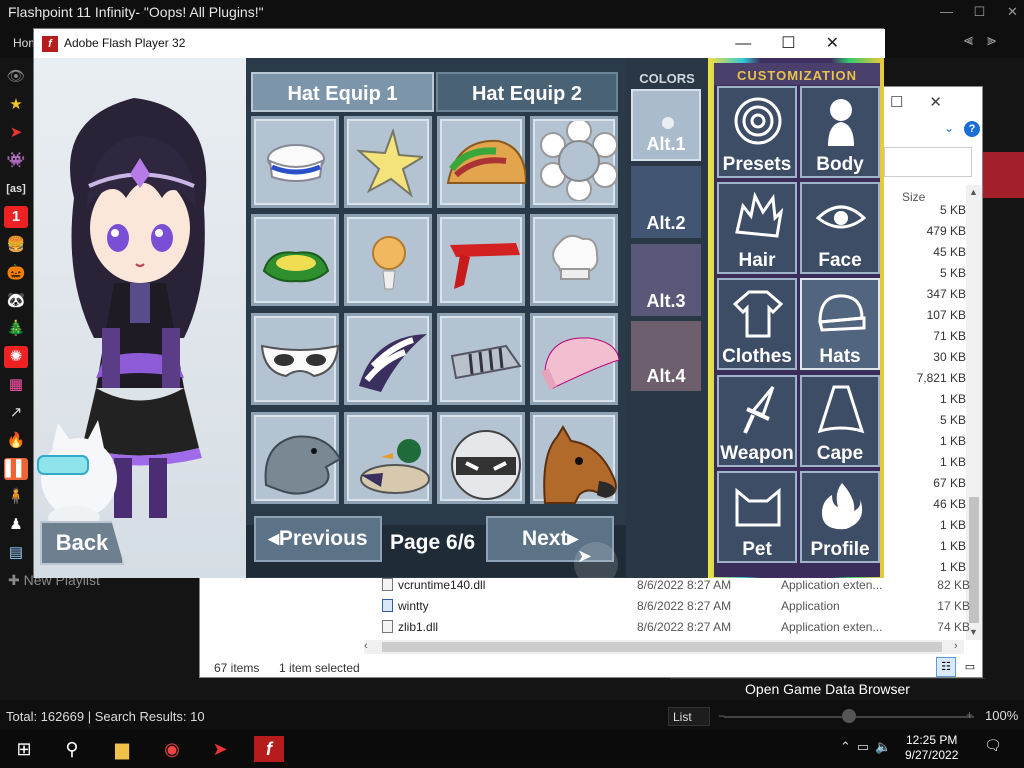 The width and height of the screenshot is (1024, 768). Describe the element at coordinates (849, 716) in the screenshot. I see `zoom-slider-handle` at that location.